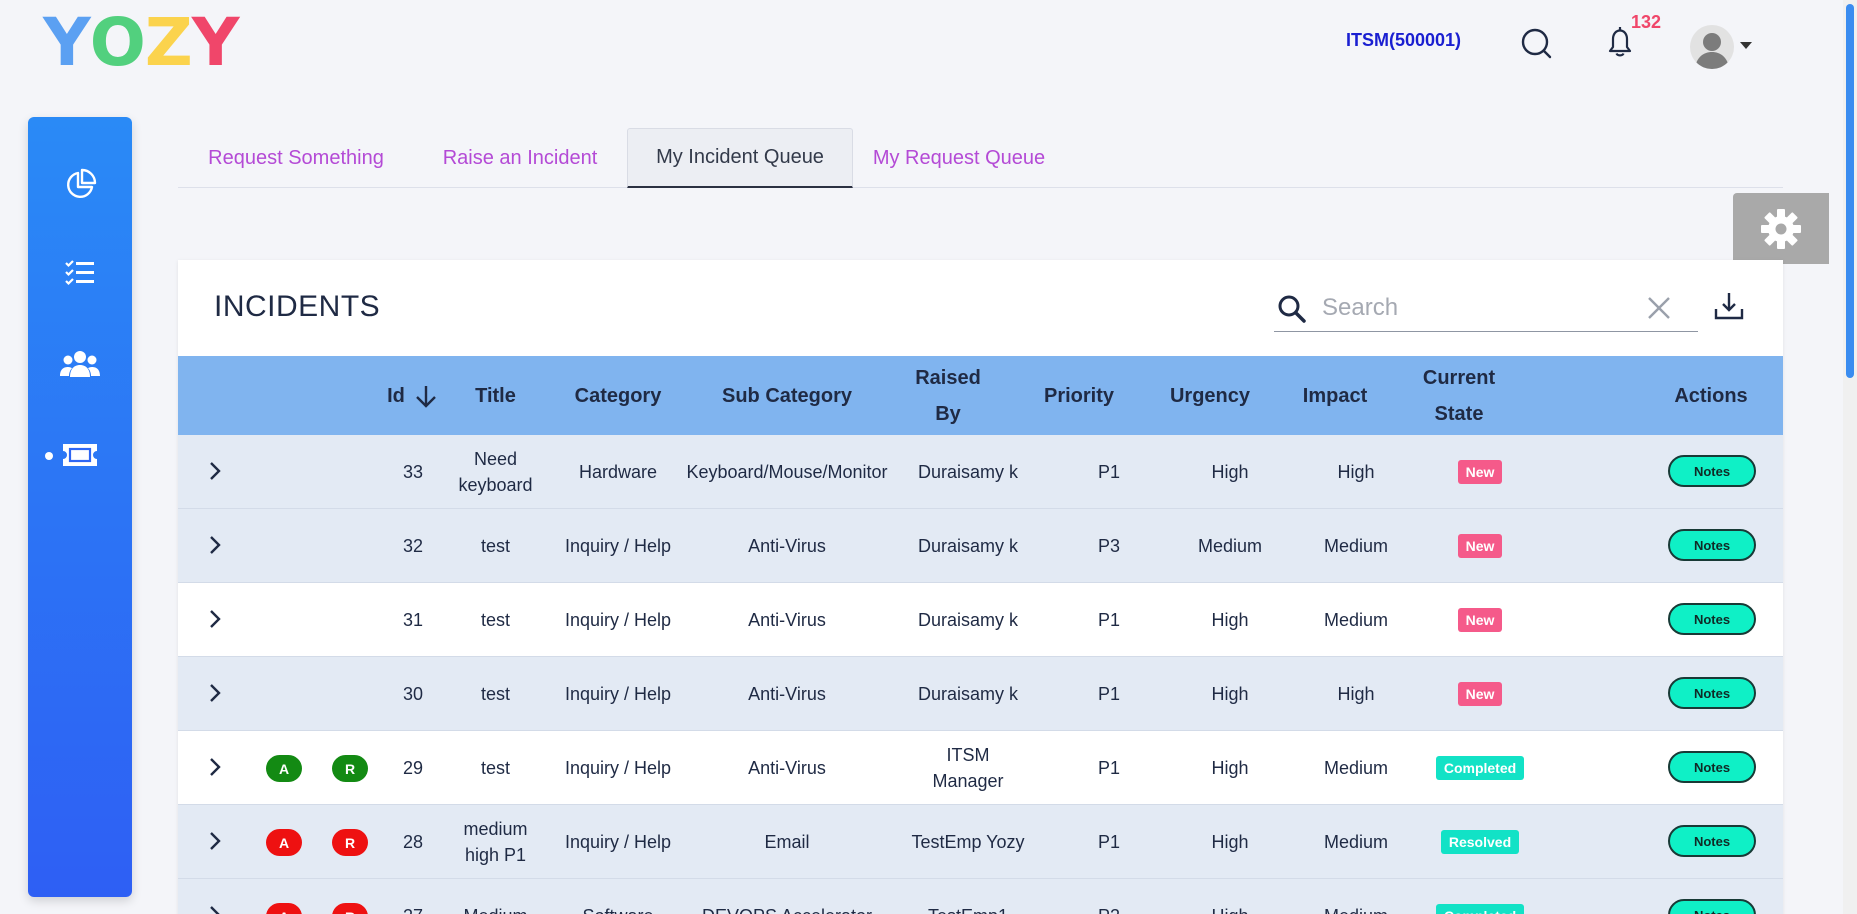  What do you see at coordinates (1729, 306) in the screenshot?
I see `download-icon` at bounding box center [1729, 306].